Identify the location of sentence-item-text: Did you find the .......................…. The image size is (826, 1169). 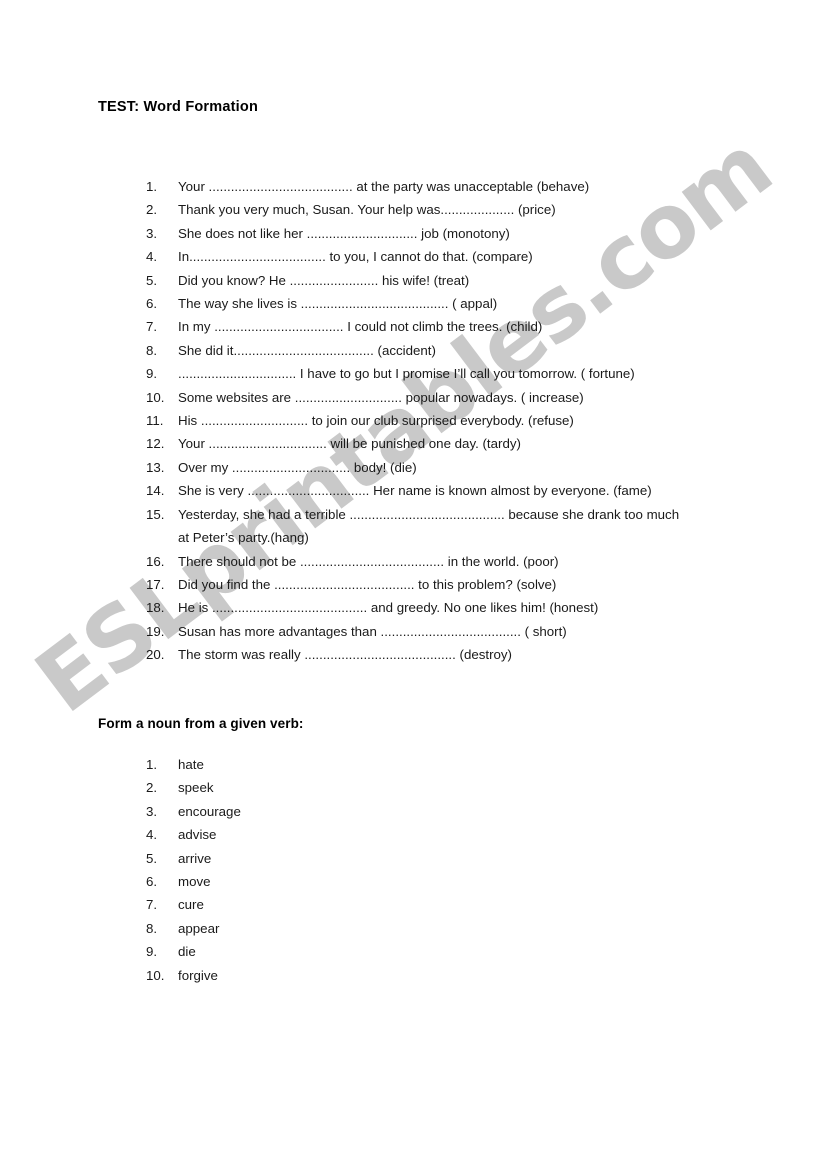
(367, 584).